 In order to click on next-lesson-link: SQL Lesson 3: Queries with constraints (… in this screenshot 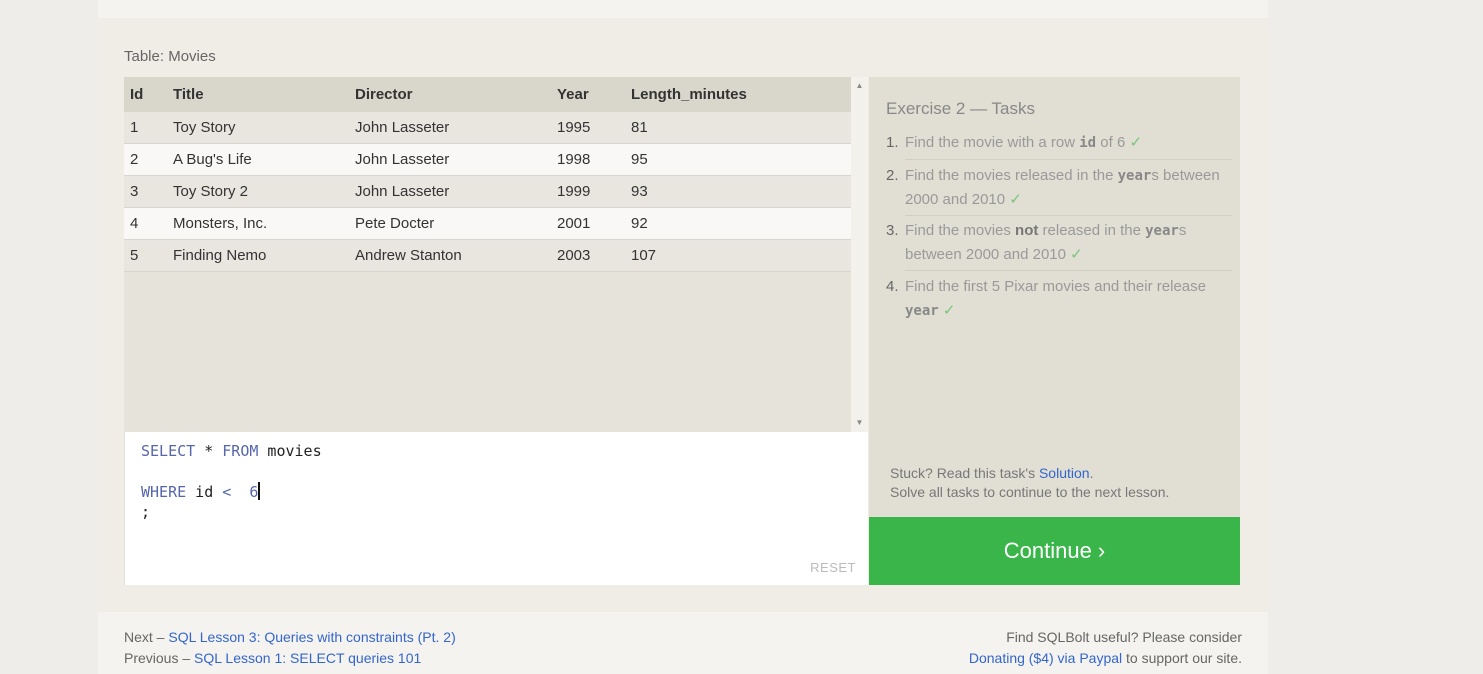, I will do `click(311, 637)`.